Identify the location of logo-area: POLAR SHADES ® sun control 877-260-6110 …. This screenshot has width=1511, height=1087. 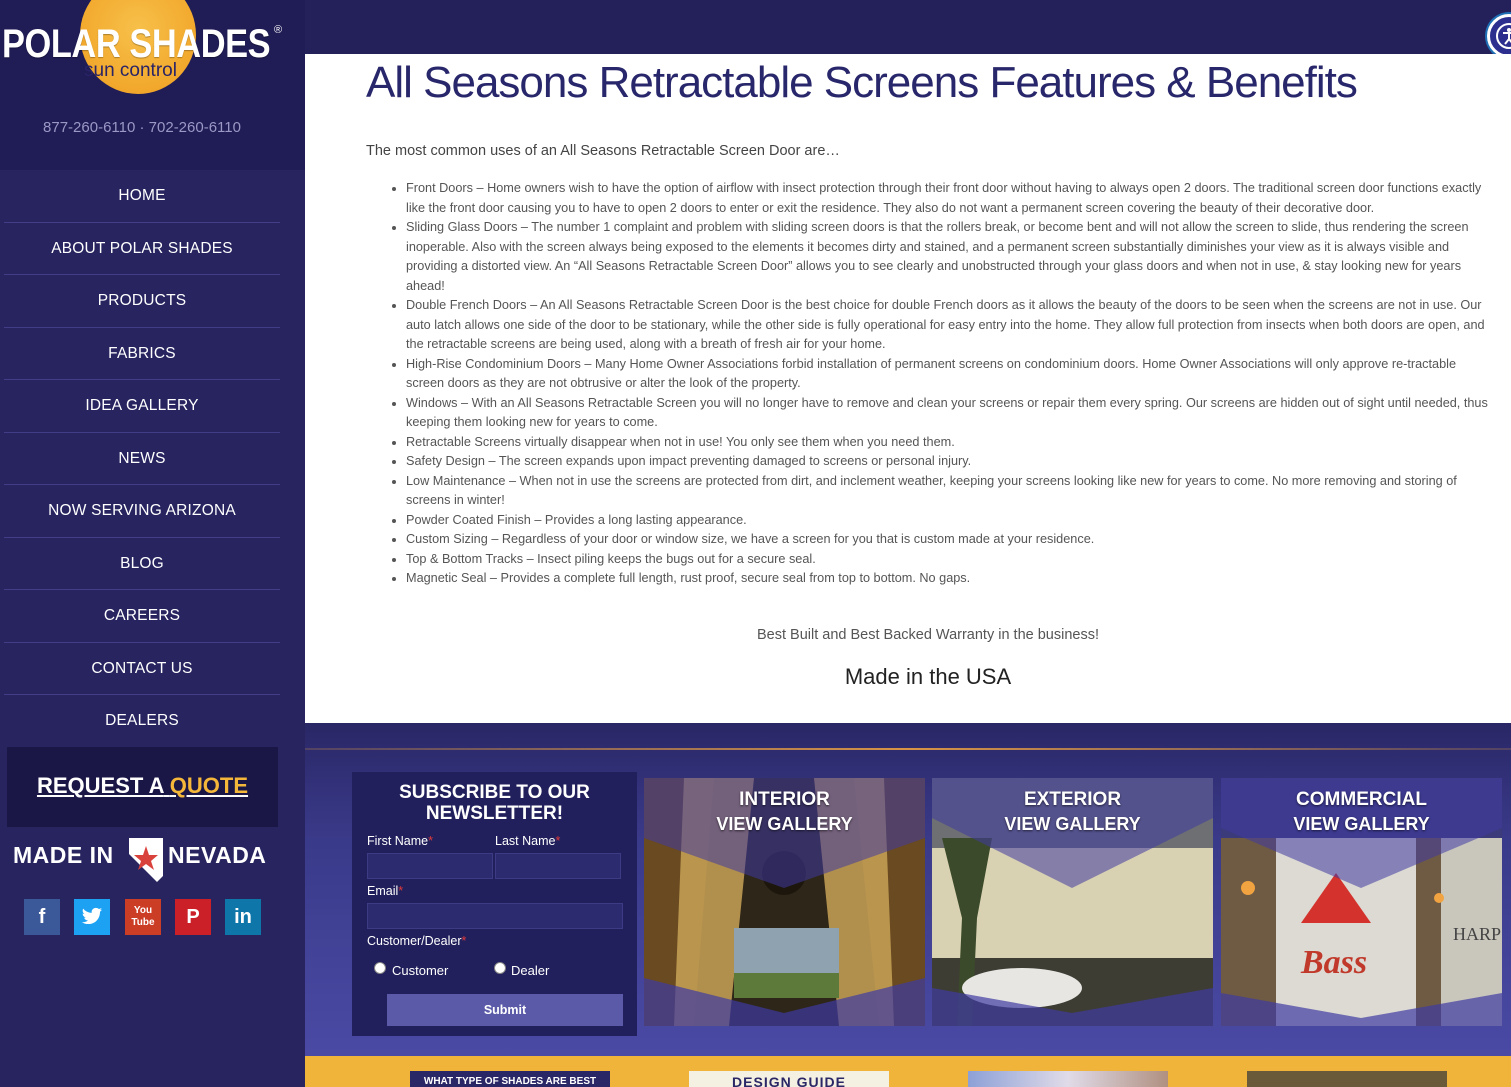
(152, 85).